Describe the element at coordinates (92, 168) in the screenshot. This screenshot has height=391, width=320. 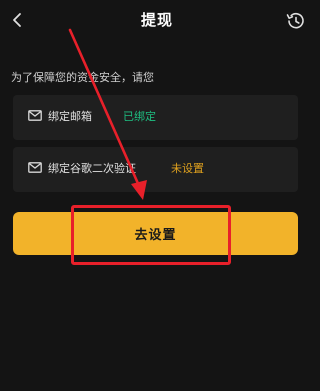
I see `bind-google-2fa-label: 绑定谷歌二次验证` at that location.